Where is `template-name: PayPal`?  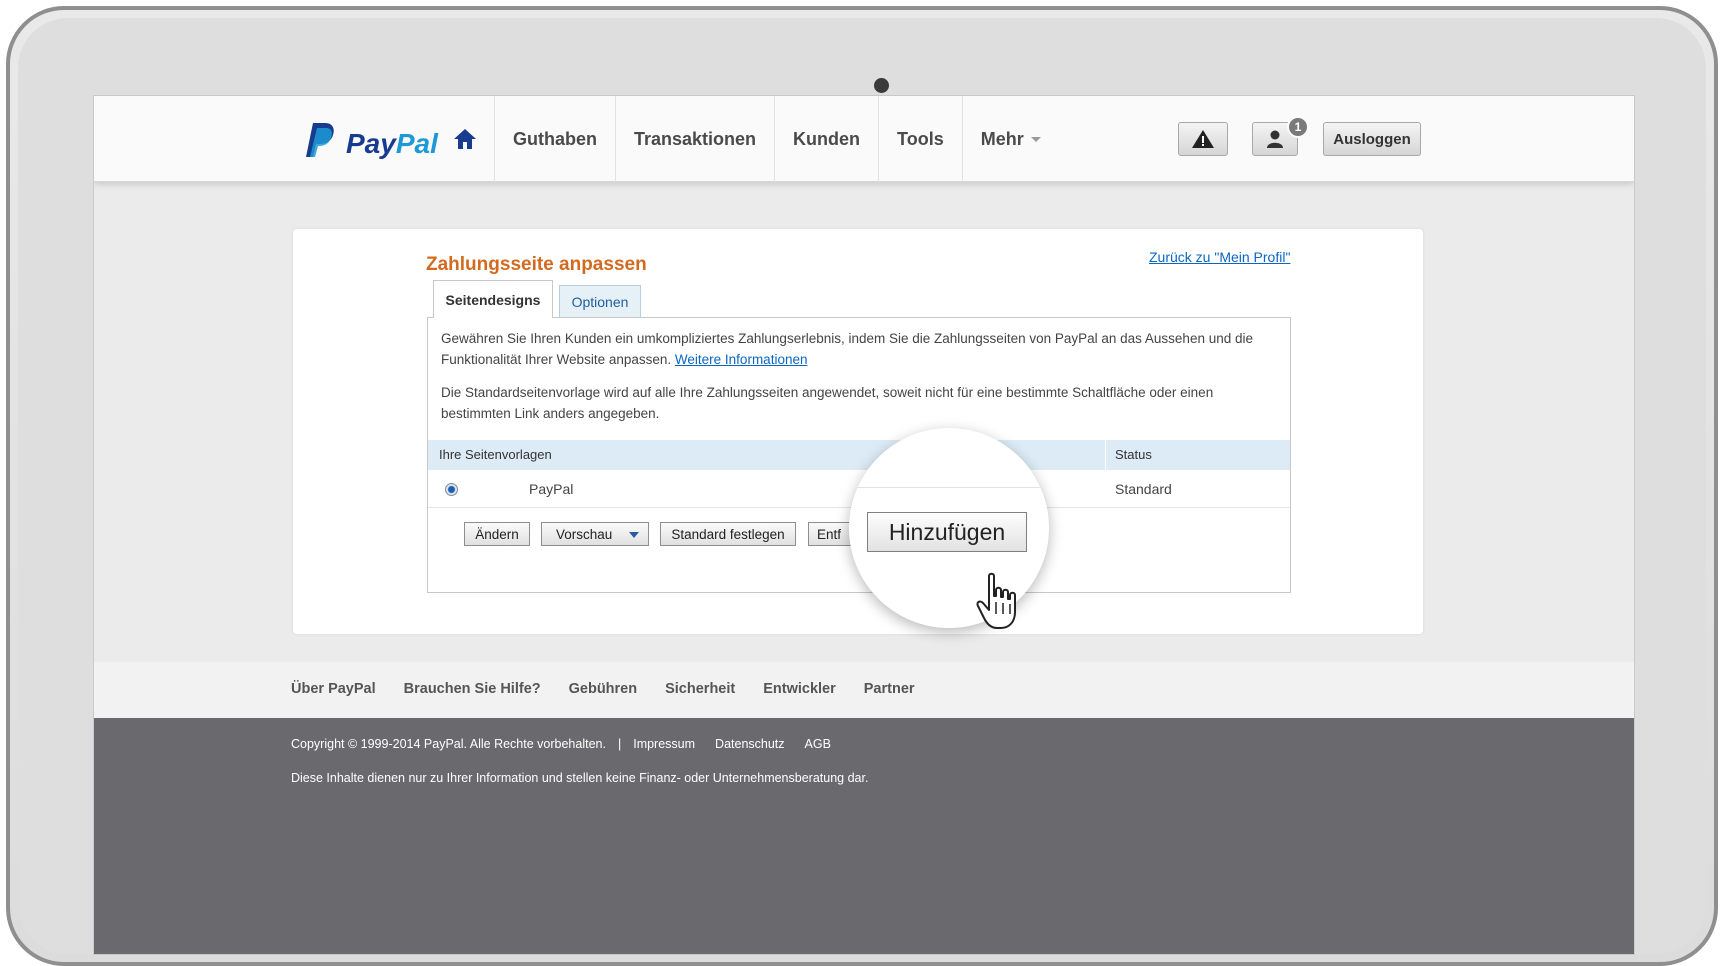
template-name: PayPal is located at coordinates (551, 489).